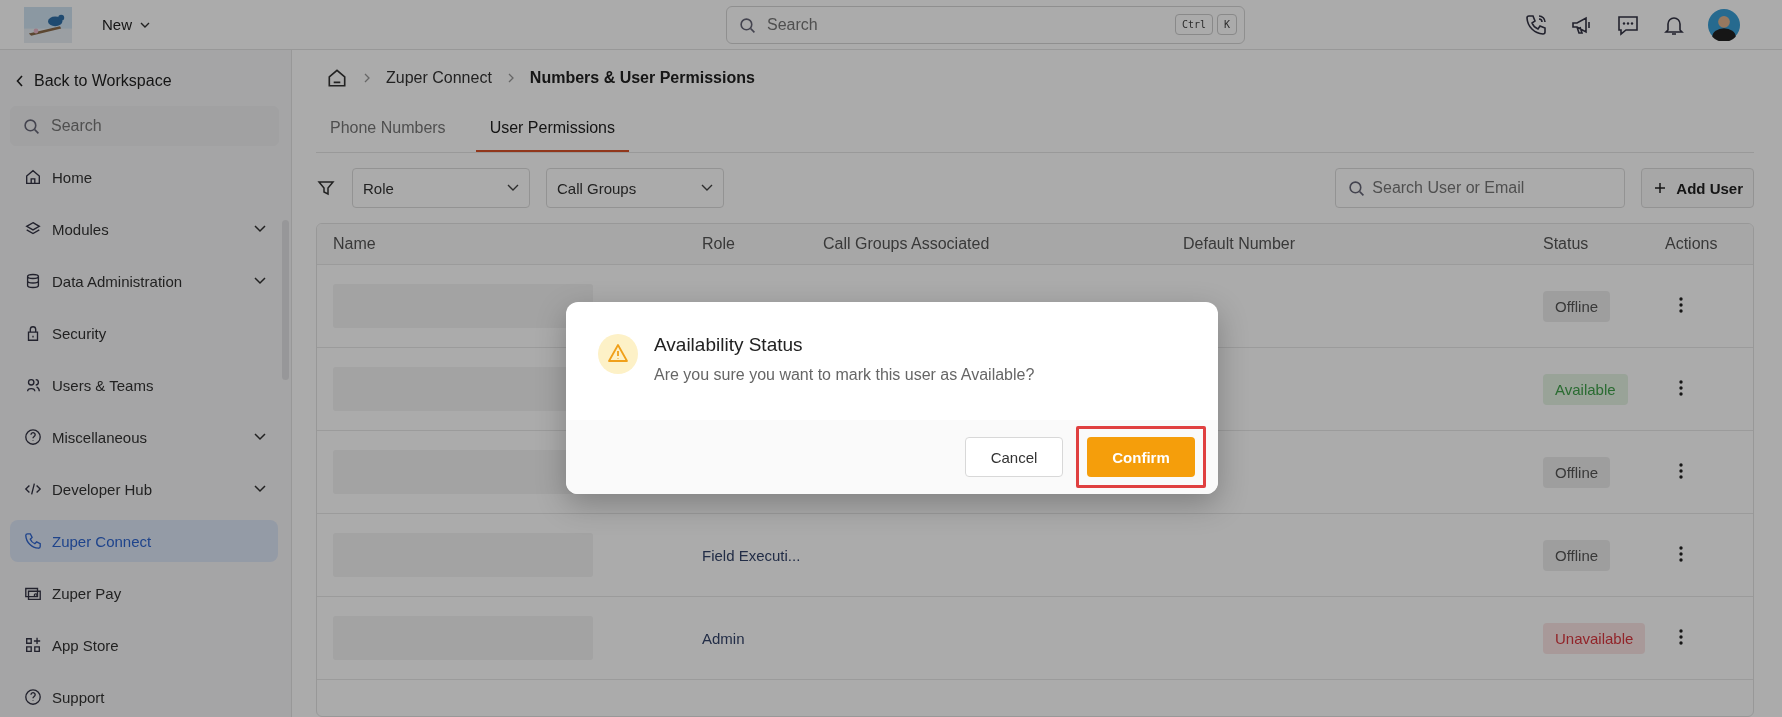 This screenshot has width=1782, height=717. What do you see at coordinates (33, 281) in the screenshot?
I see `database-icon` at bounding box center [33, 281].